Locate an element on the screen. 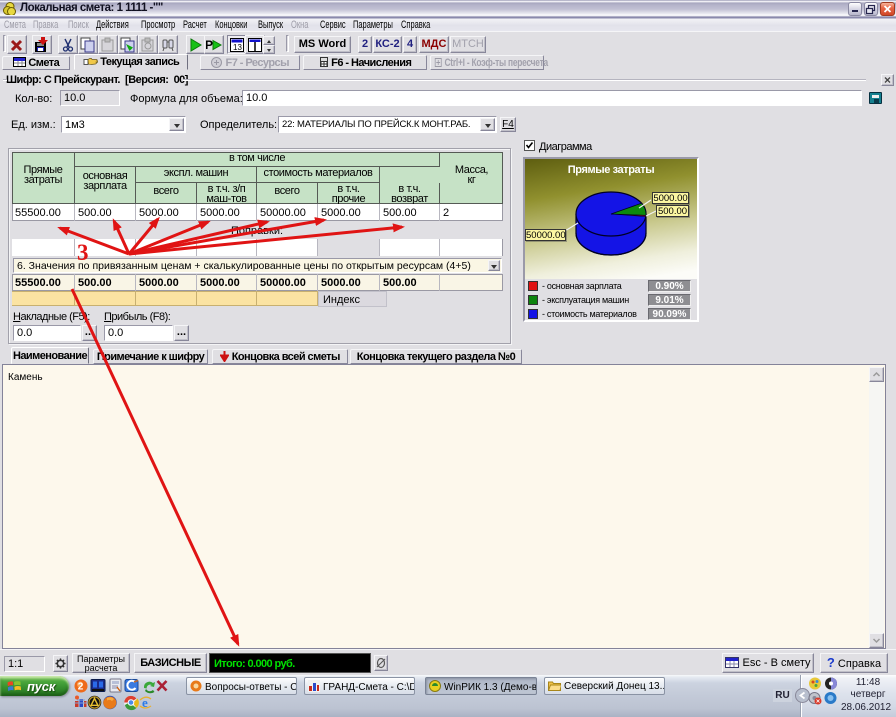 This screenshot has height=717, width=896. svg-text: P is located at coordinates (209, 45).